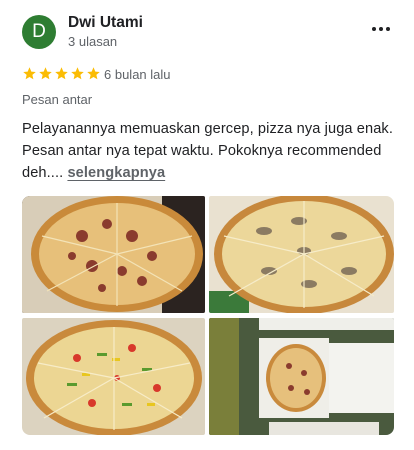 This screenshot has height=450, width=414. What do you see at coordinates (113, 376) in the screenshot?
I see `pizza-photo-vegetable` at bounding box center [113, 376].